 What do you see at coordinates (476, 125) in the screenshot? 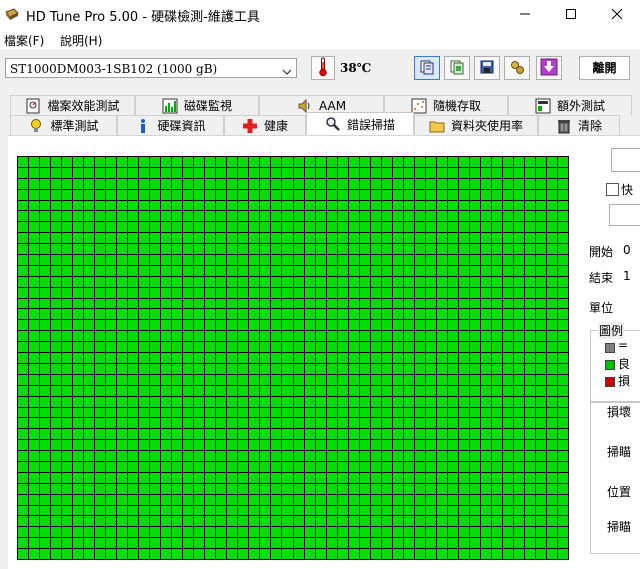
I see `tab-folder-usage: 資料夾使用率` at bounding box center [476, 125].